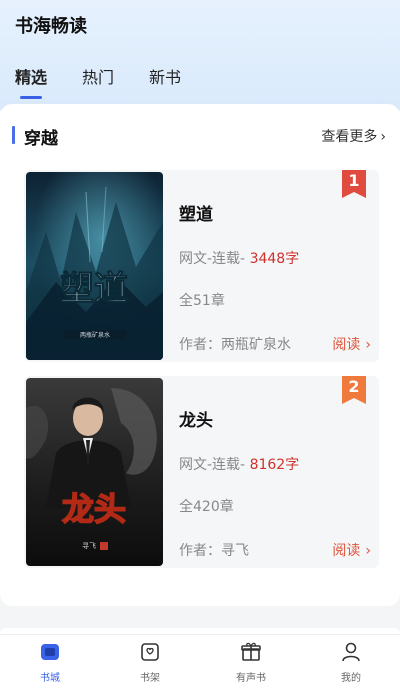  What do you see at coordinates (94, 472) in the screenshot?
I see `book-cover: 龙头 寻飞` at bounding box center [94, 472].